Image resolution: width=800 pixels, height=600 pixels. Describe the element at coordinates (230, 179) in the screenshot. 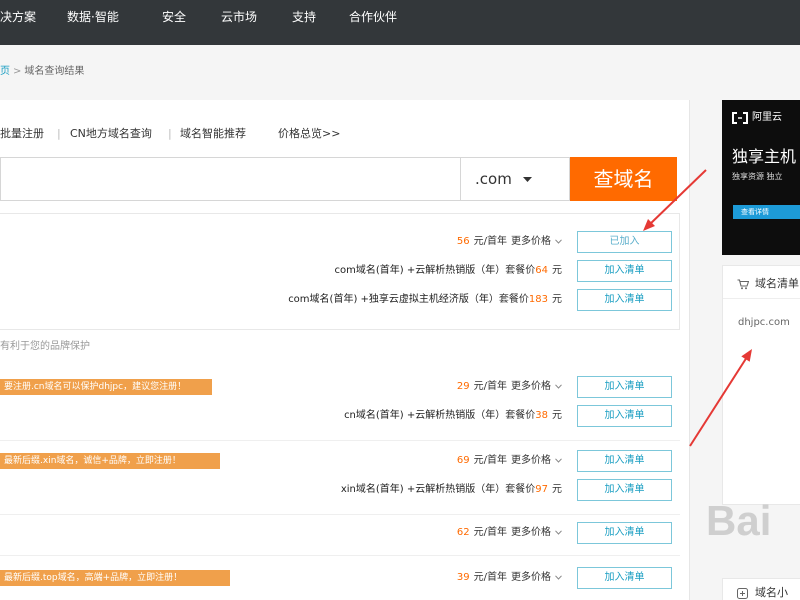

I see `domain-search-input` at that location.